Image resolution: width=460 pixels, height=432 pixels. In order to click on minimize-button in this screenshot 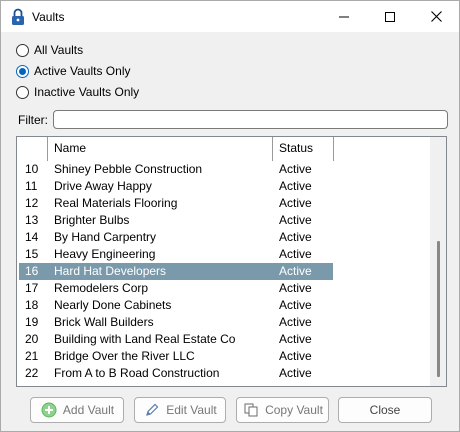, I will do `click(344, 16)`.